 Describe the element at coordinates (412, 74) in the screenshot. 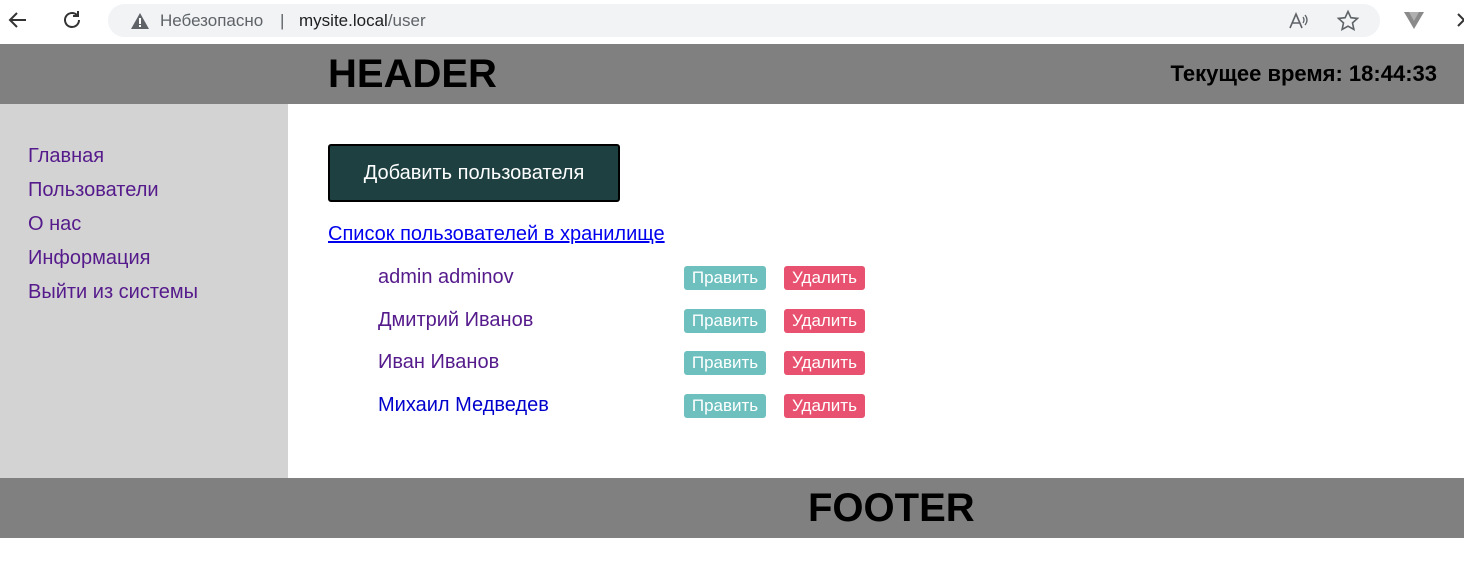

I see `header-title: HEADER` at that location.